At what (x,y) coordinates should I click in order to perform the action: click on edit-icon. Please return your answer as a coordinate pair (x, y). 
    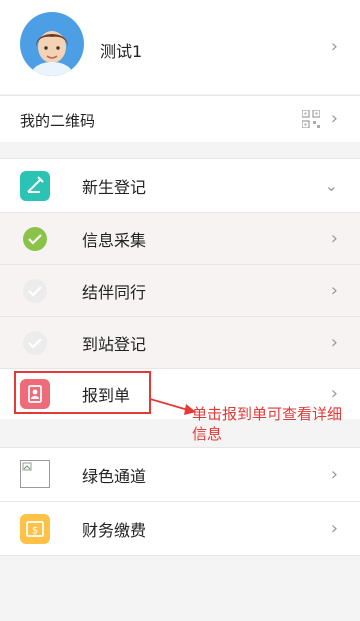
    Looking at the image, I should click on (35, 185).